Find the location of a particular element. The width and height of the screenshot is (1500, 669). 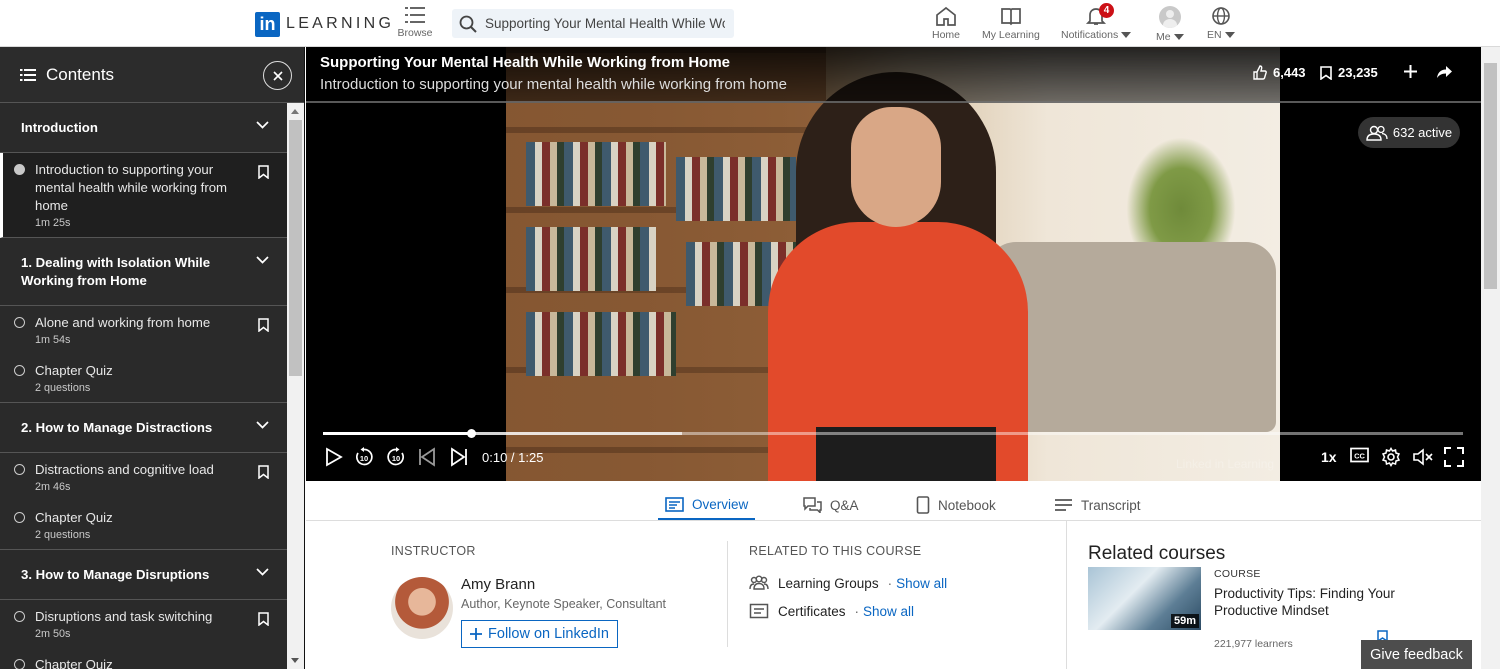

list-item: Distractions and cognitive load 2m 46s is located at coordinates (143, 477).